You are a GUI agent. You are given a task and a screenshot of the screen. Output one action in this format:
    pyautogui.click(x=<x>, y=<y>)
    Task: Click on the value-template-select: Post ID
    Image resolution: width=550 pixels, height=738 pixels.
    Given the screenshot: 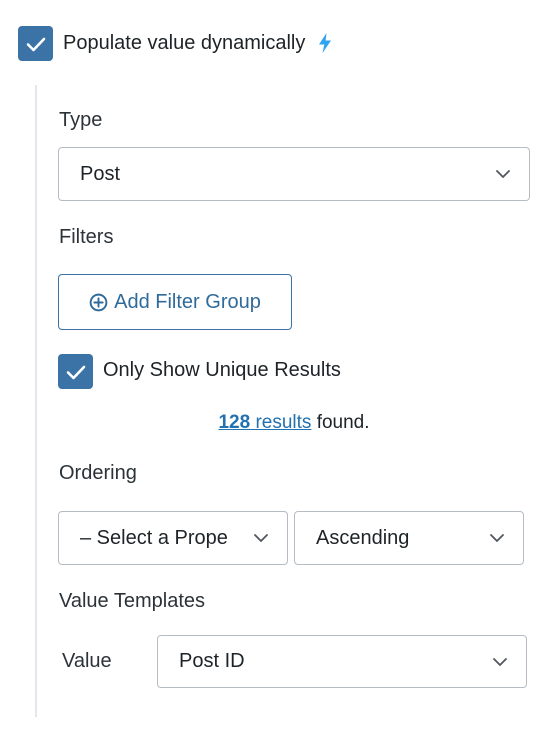 What is the action you would take?
    pyautogui.click(x=342, y=661)
    